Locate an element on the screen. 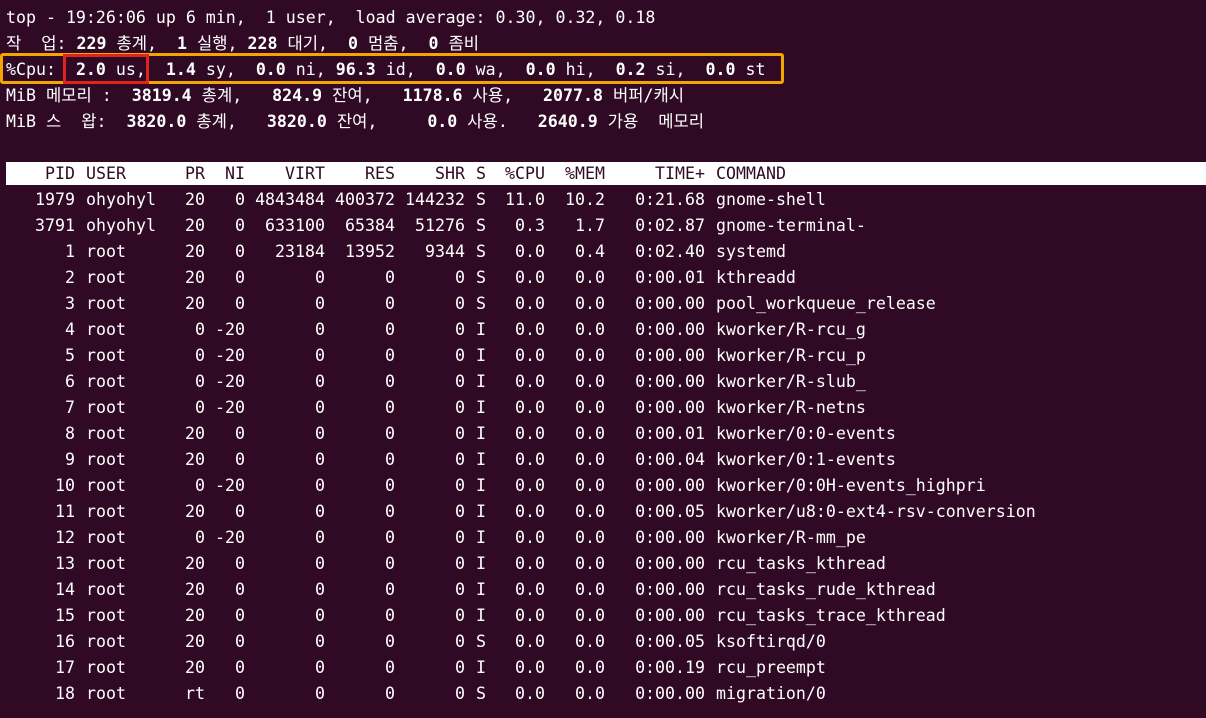 The image size is (1206, 718). process-time: 0:02.87 is located at coordinates (670, 225).